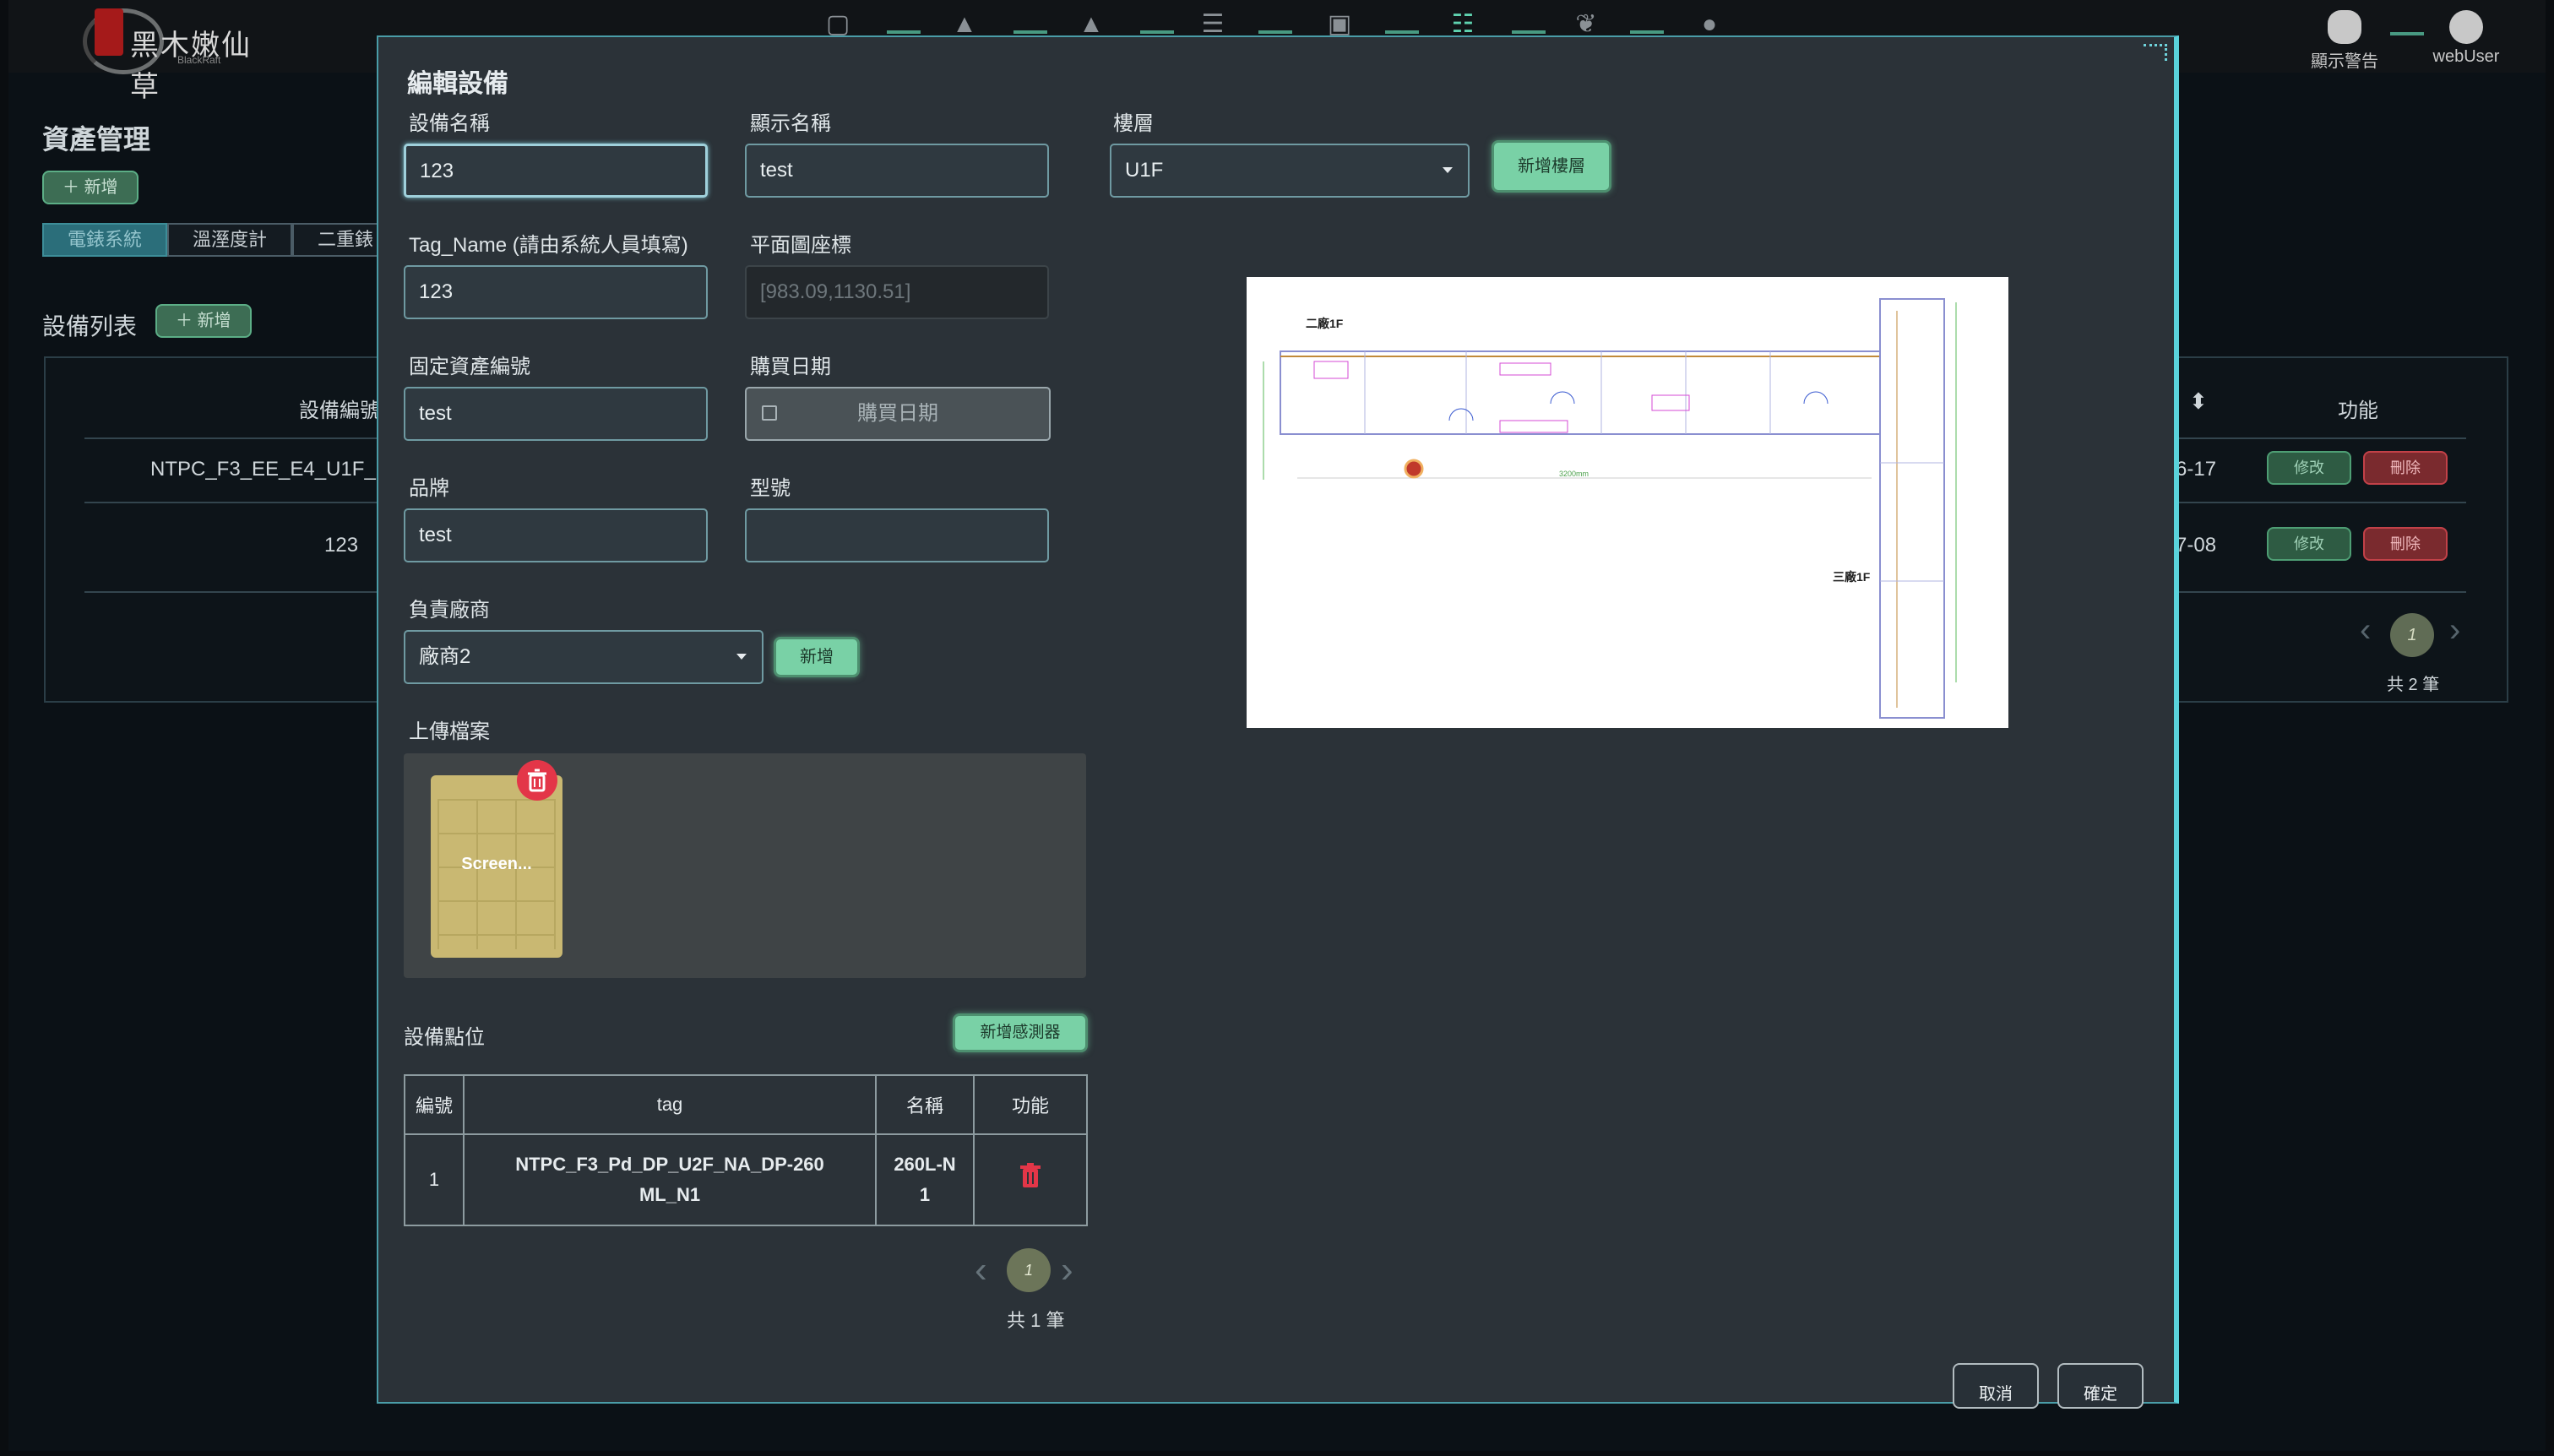  I want to click on floor-plan-image: 二廠1F 3200mm 三廠1F, so click(1627, 502).